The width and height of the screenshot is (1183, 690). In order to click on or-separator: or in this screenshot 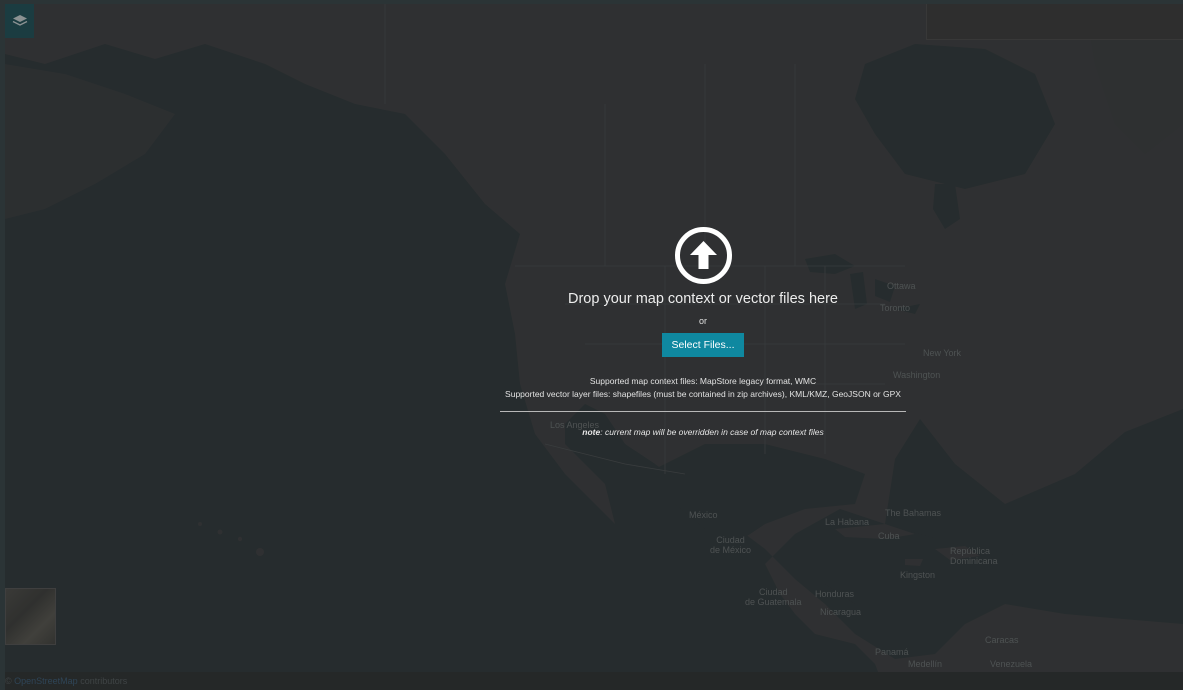, I will do `click(702, 321)`.